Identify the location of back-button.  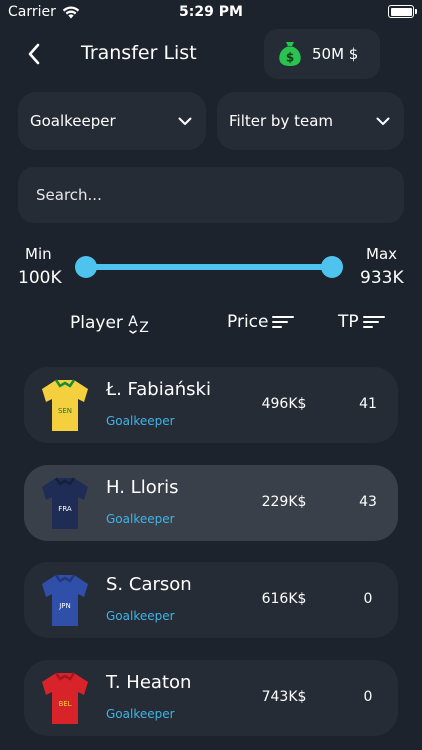
(34, 54).